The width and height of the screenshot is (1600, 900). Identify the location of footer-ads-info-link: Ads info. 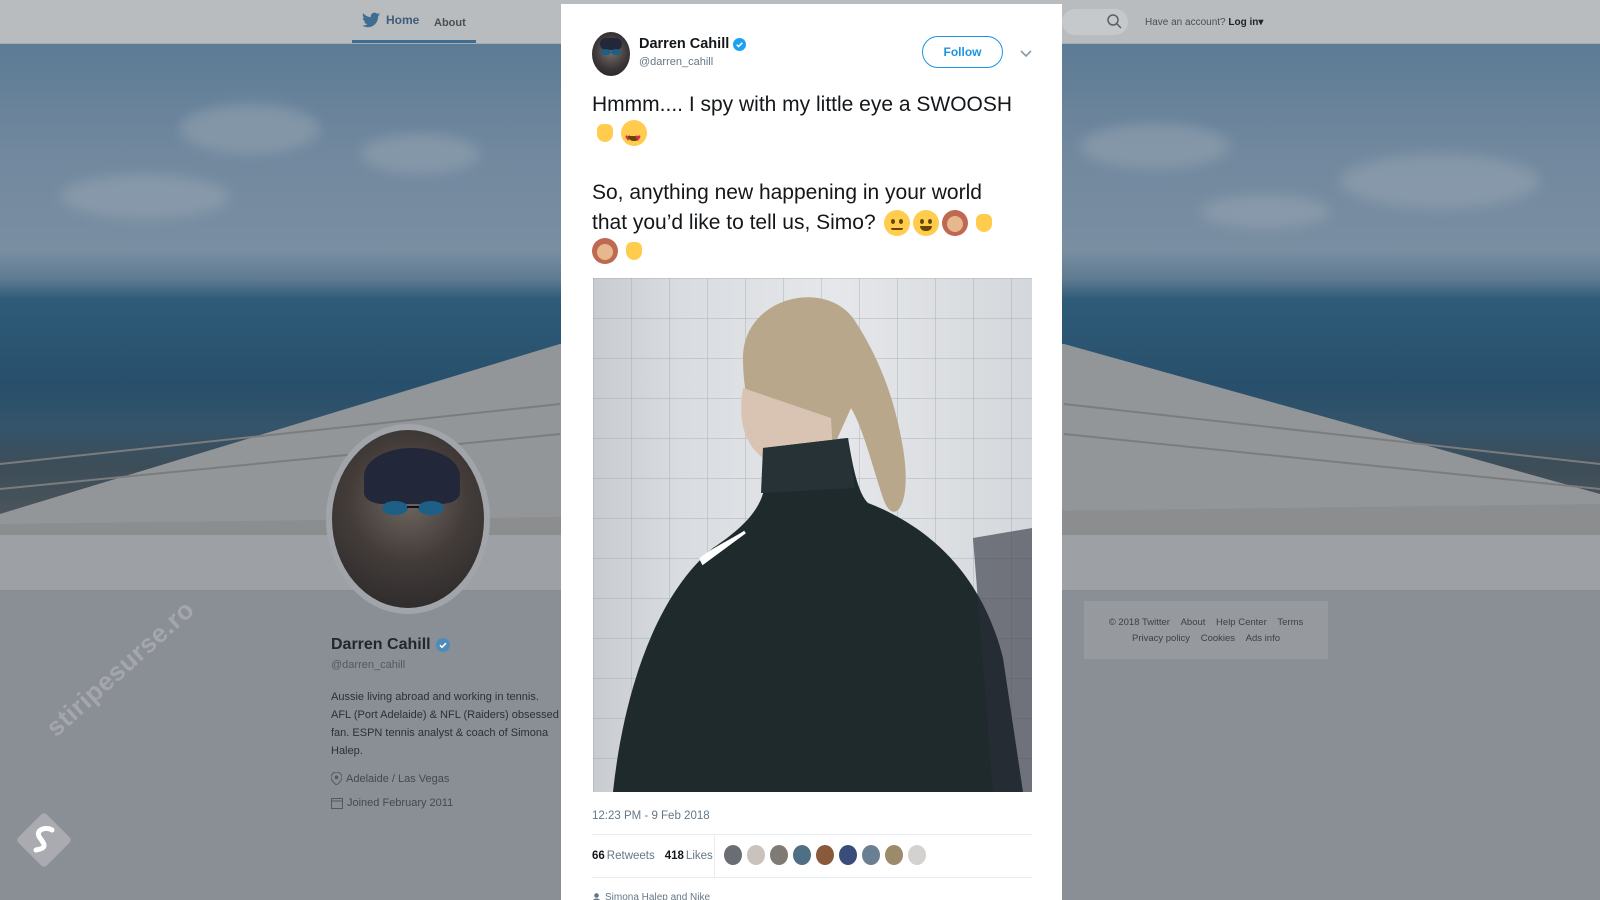
(1263, 638).